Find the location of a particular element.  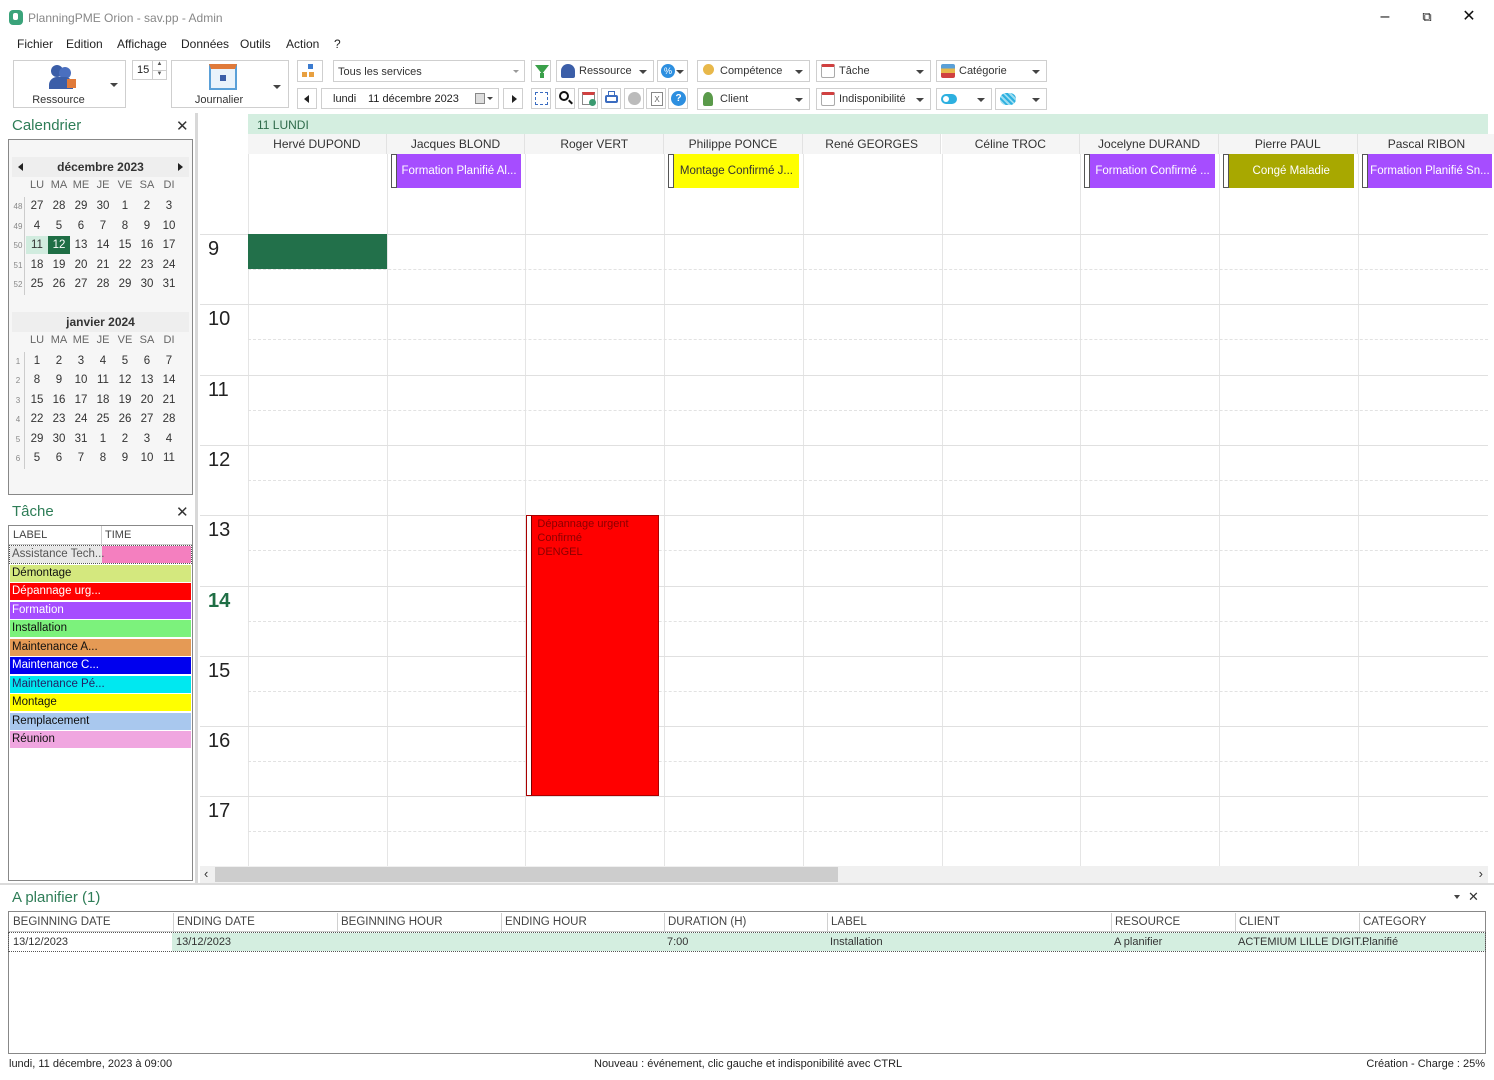

allday-event: Congé Maladie is located at coordinates (1288, 171).